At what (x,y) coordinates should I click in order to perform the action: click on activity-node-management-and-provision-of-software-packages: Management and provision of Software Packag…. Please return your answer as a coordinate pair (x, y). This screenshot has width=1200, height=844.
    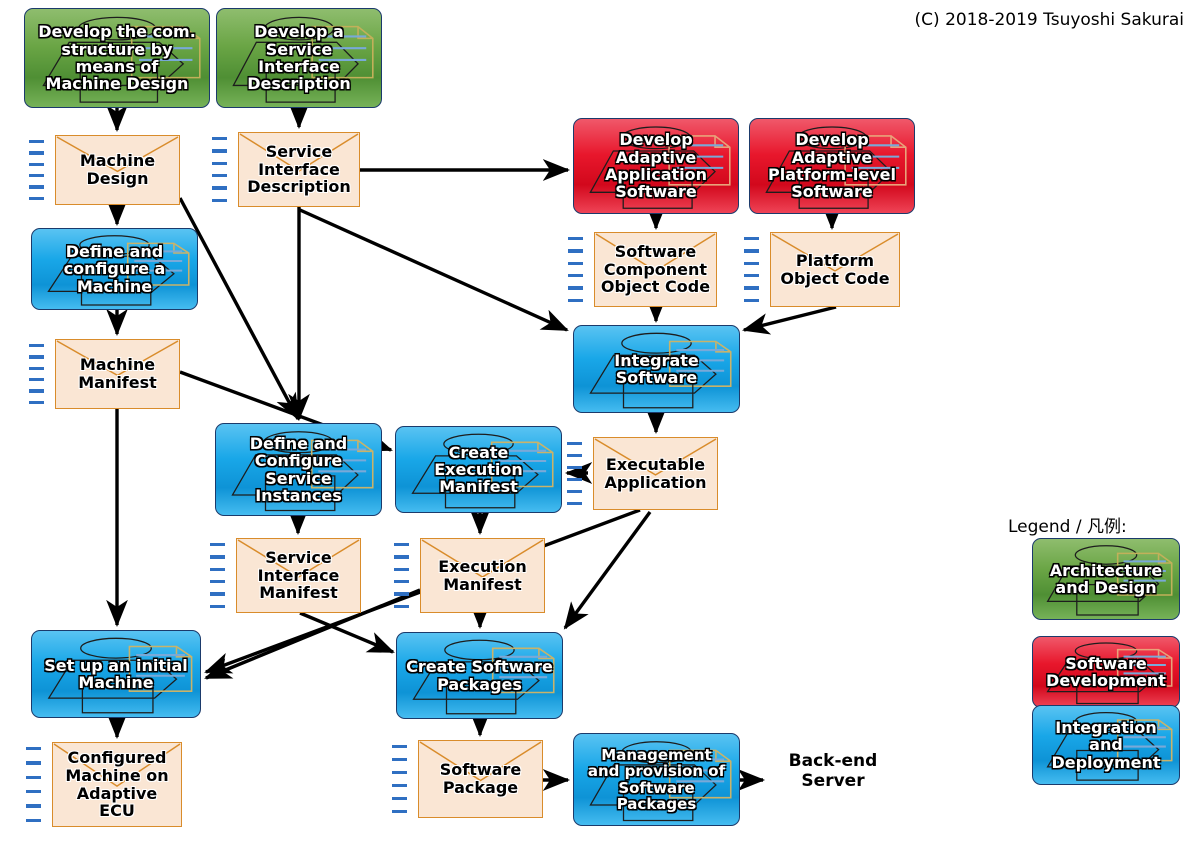
    Looking at the image, I should click on (656, 779).